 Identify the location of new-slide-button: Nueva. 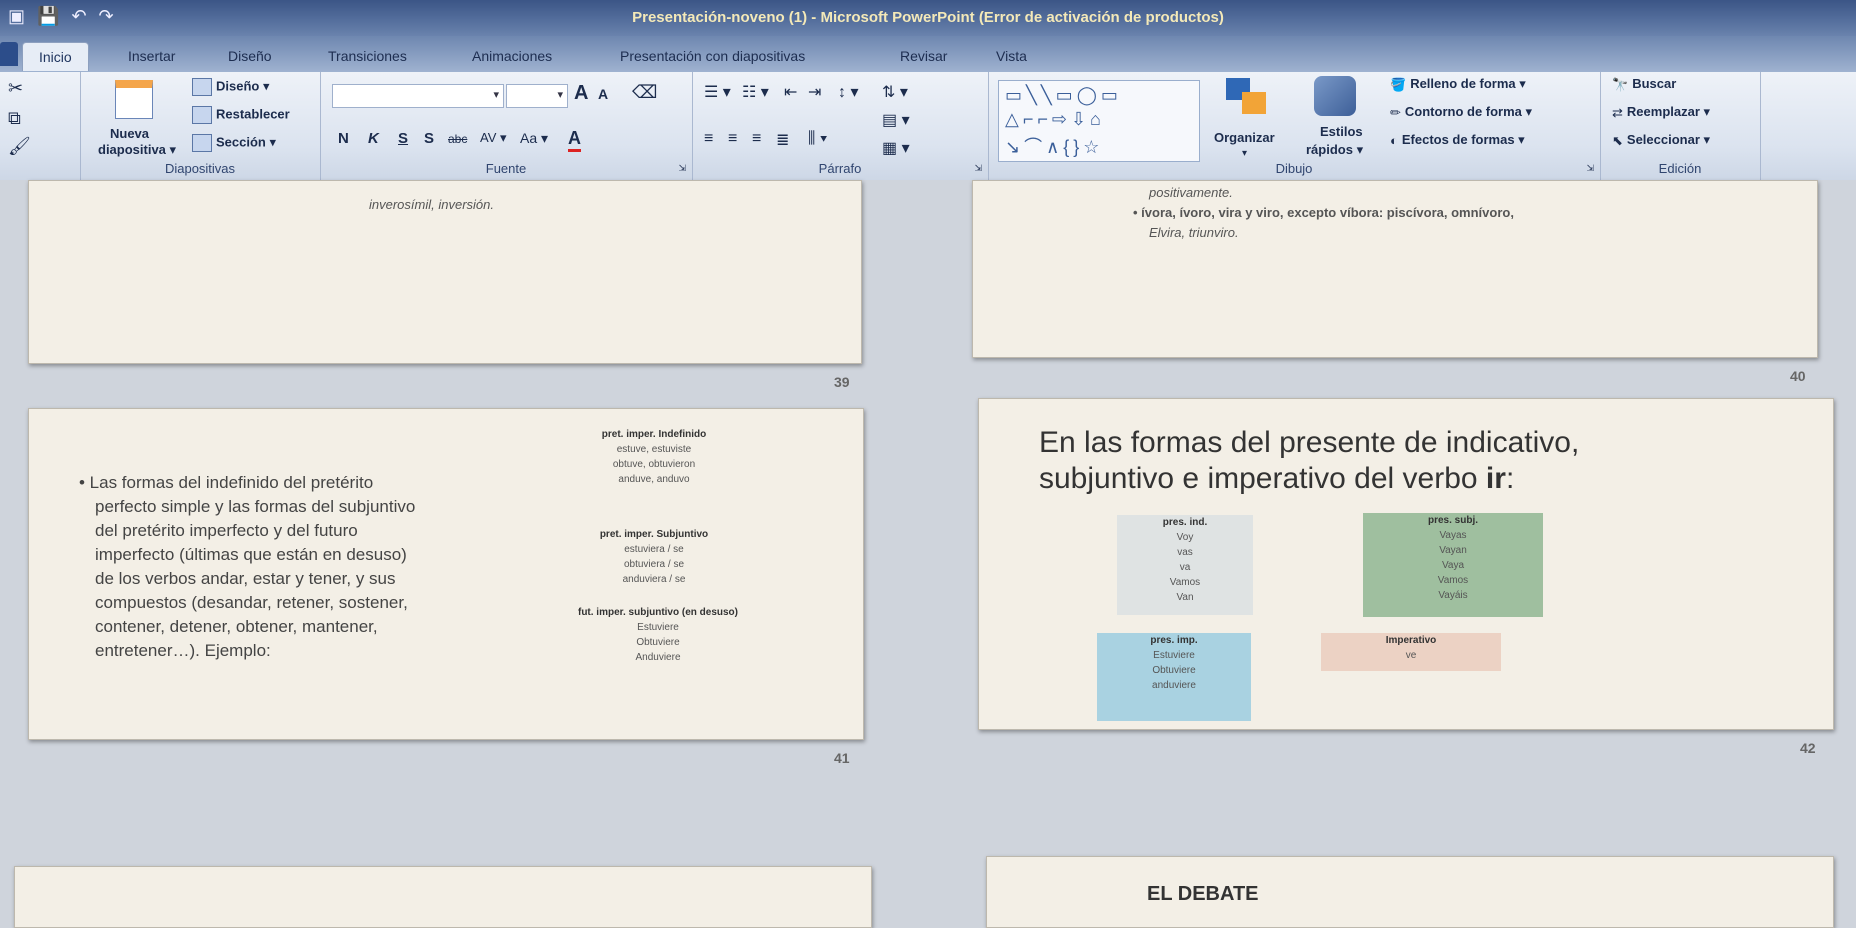
(129, 133).